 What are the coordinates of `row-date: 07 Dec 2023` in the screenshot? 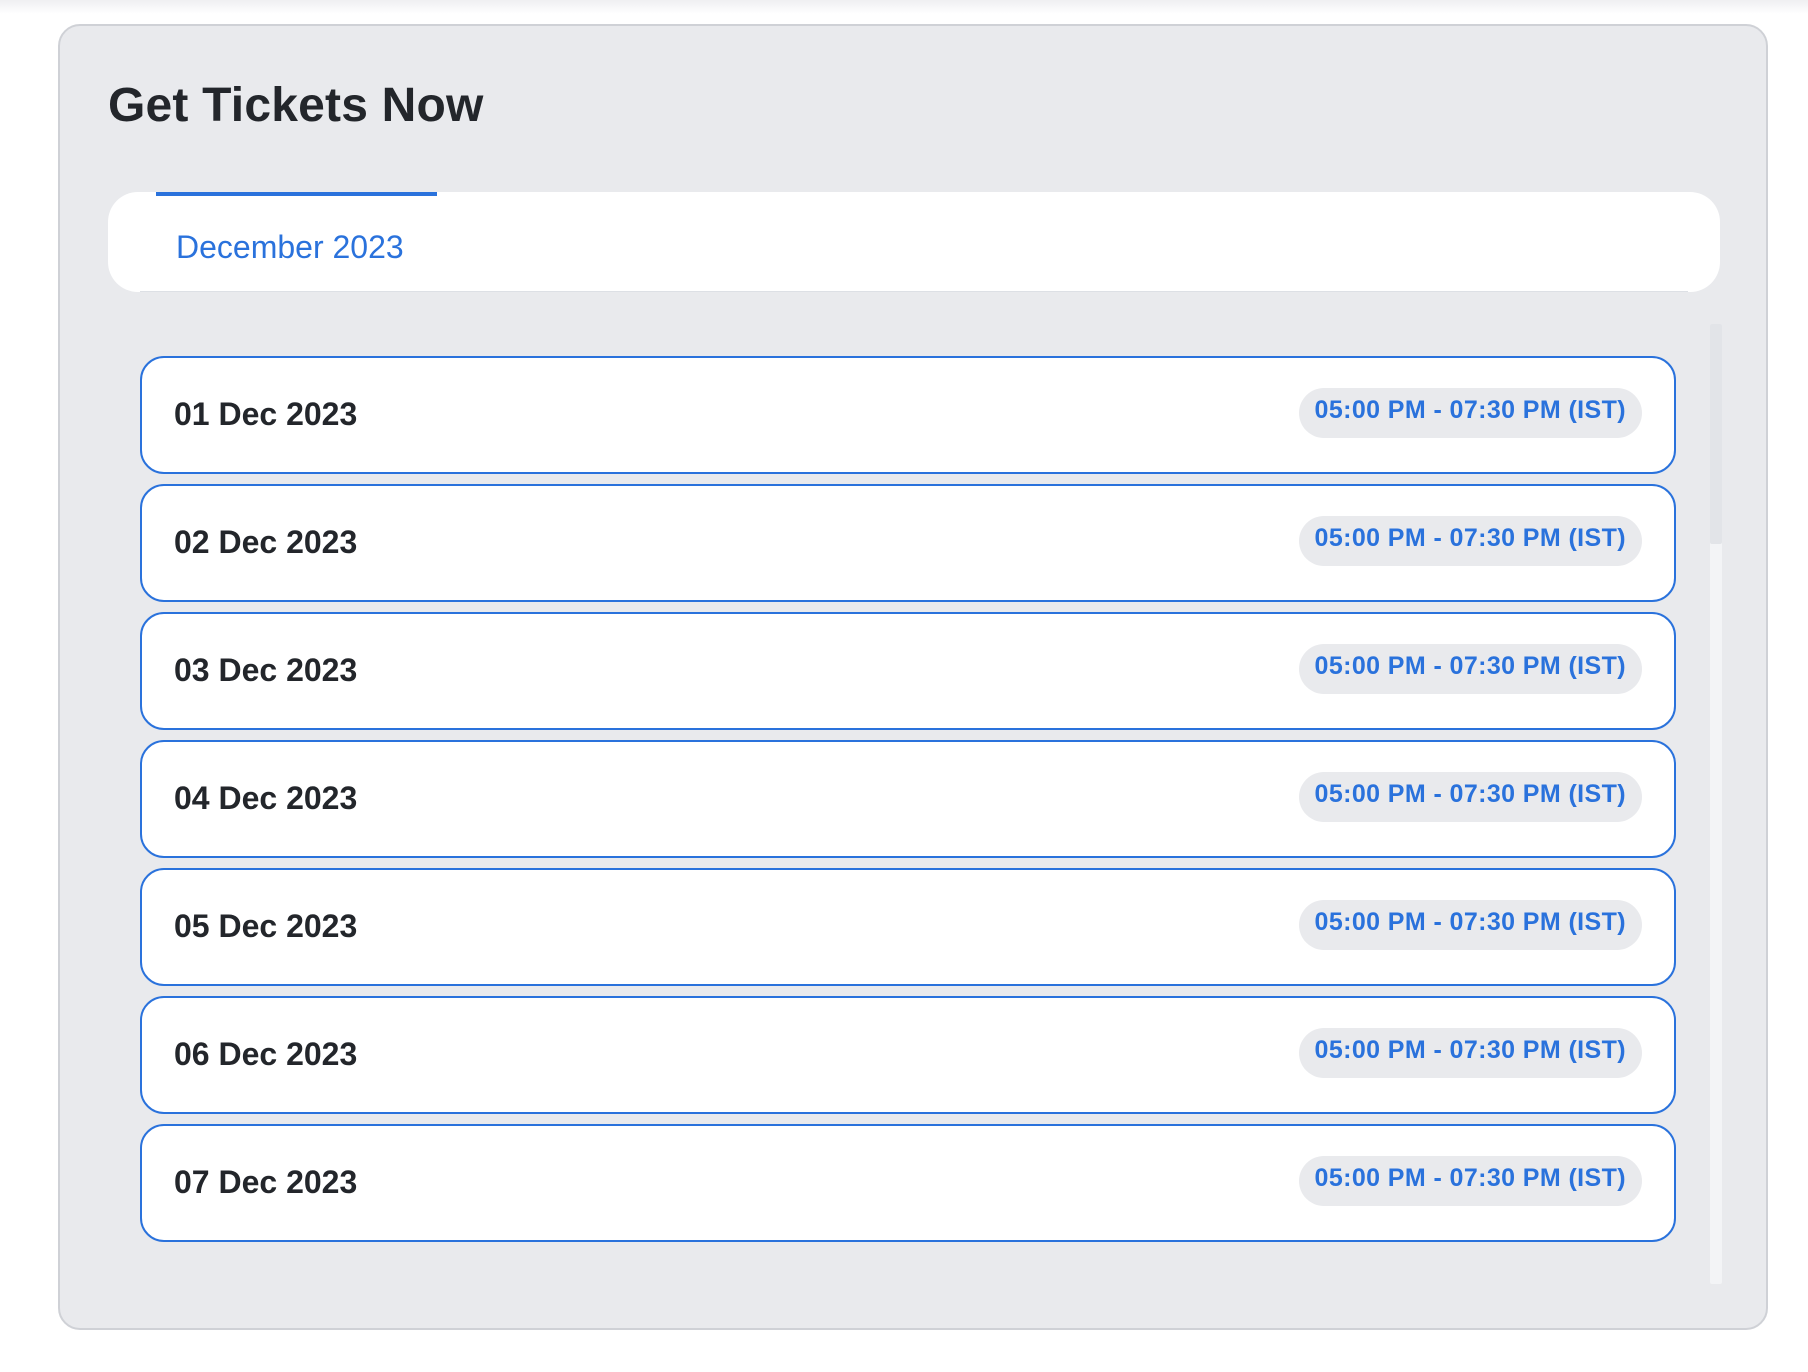 It's located at (266, 1182).